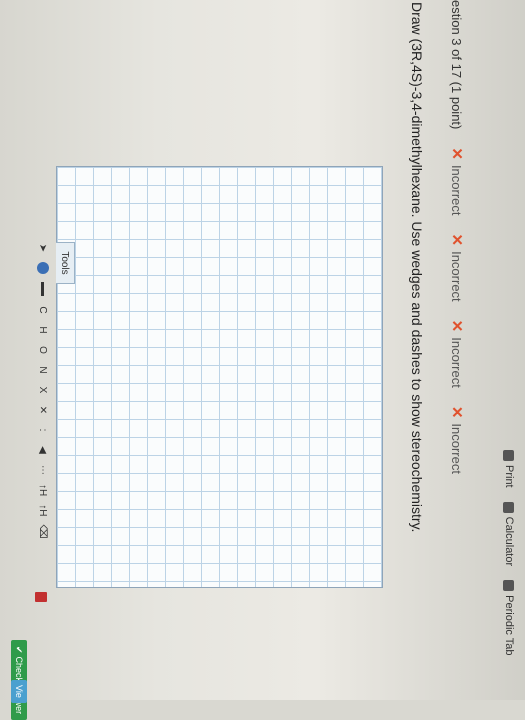 The height and width of the screenshot is (720, 525). I want to click on element-n-tool: N, so click(43, 370).